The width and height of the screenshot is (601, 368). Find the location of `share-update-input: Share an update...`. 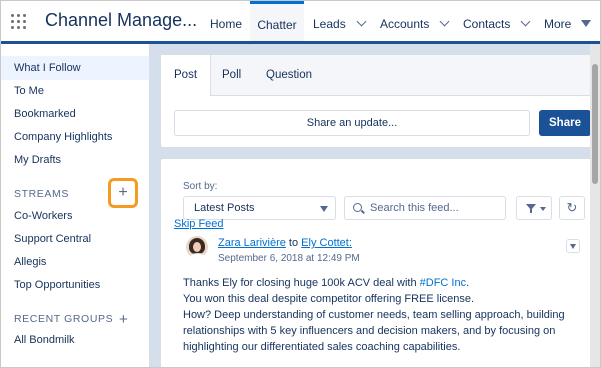

share-update-input: Share an update... is located at coordinates (352, 123).